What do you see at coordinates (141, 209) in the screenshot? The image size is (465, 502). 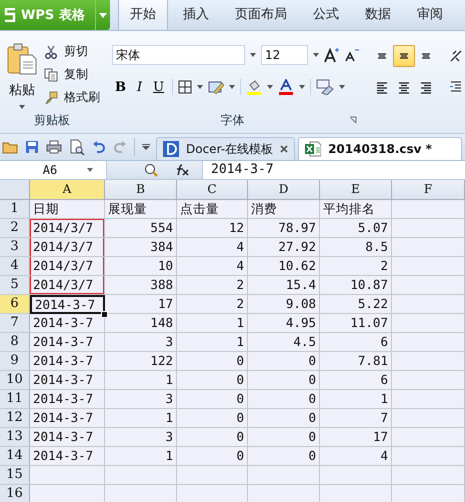 I see `table-cell: 展现量` at bounding box center [141, 209].